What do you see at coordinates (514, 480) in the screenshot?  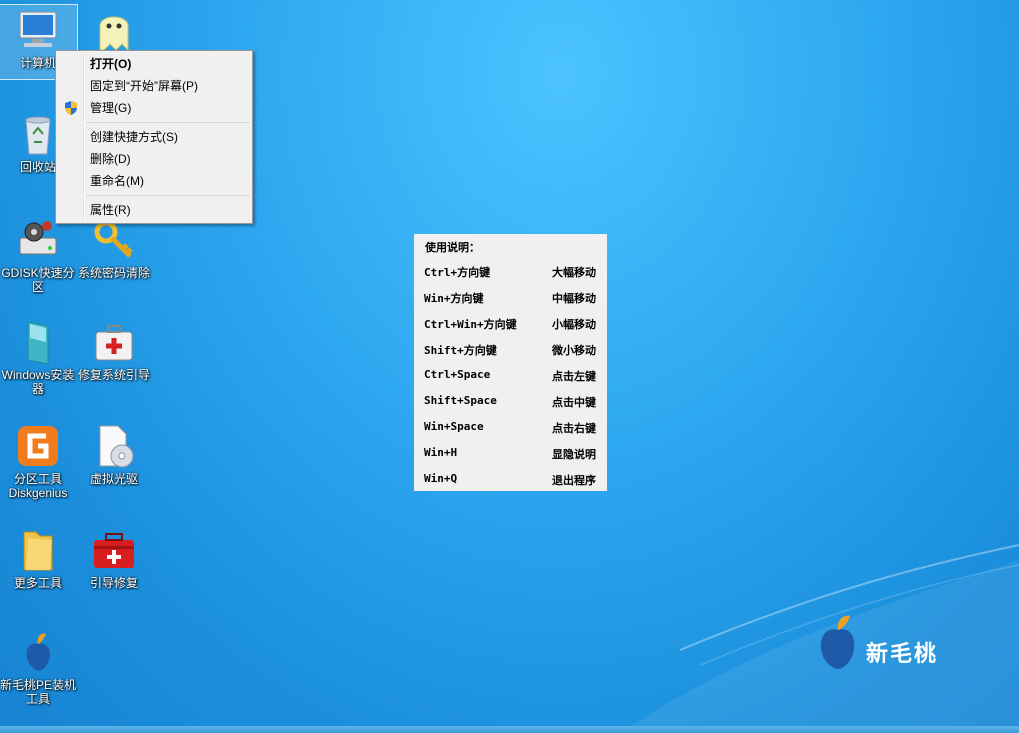 I see `help-row: Win+Q 退出程序` at bounding box center [514, 480].